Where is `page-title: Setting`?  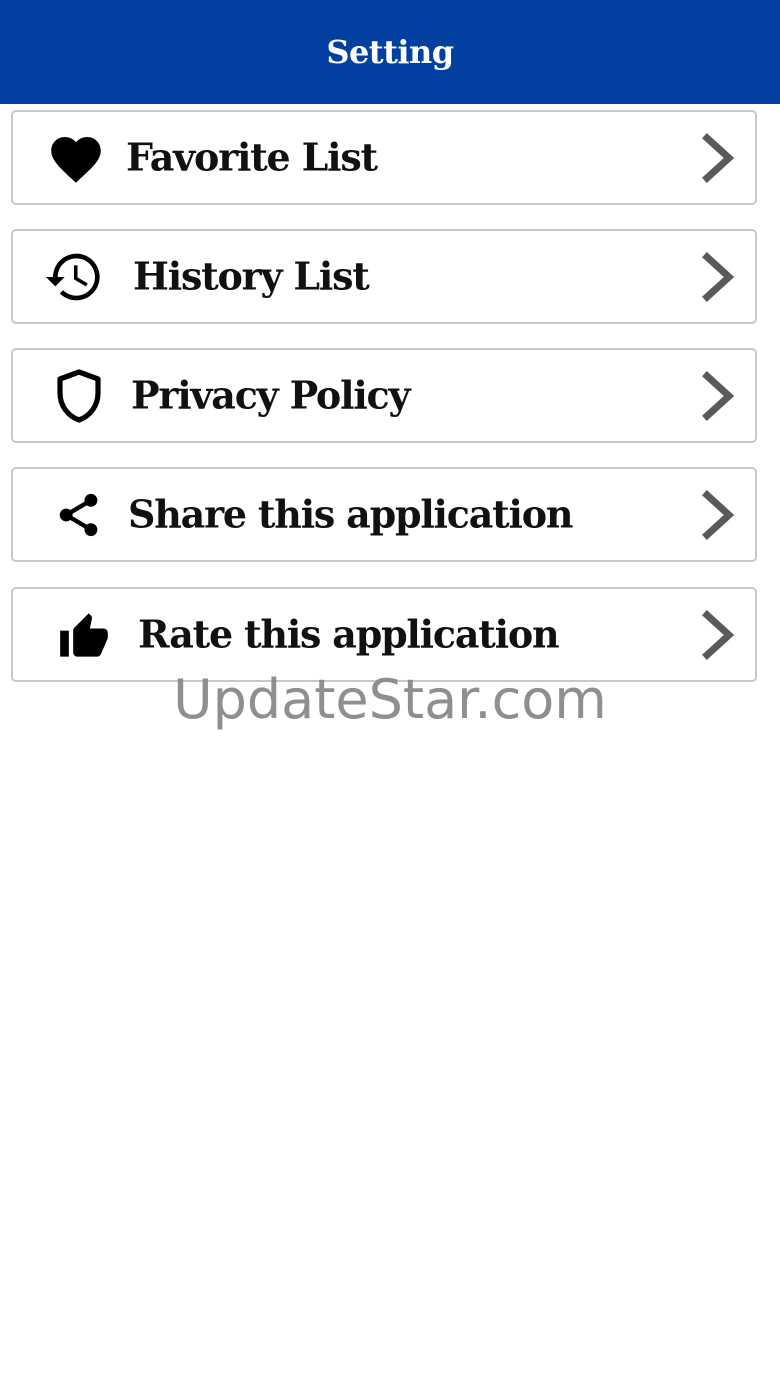
page-title: Setting is located at coordinates (390, 52).